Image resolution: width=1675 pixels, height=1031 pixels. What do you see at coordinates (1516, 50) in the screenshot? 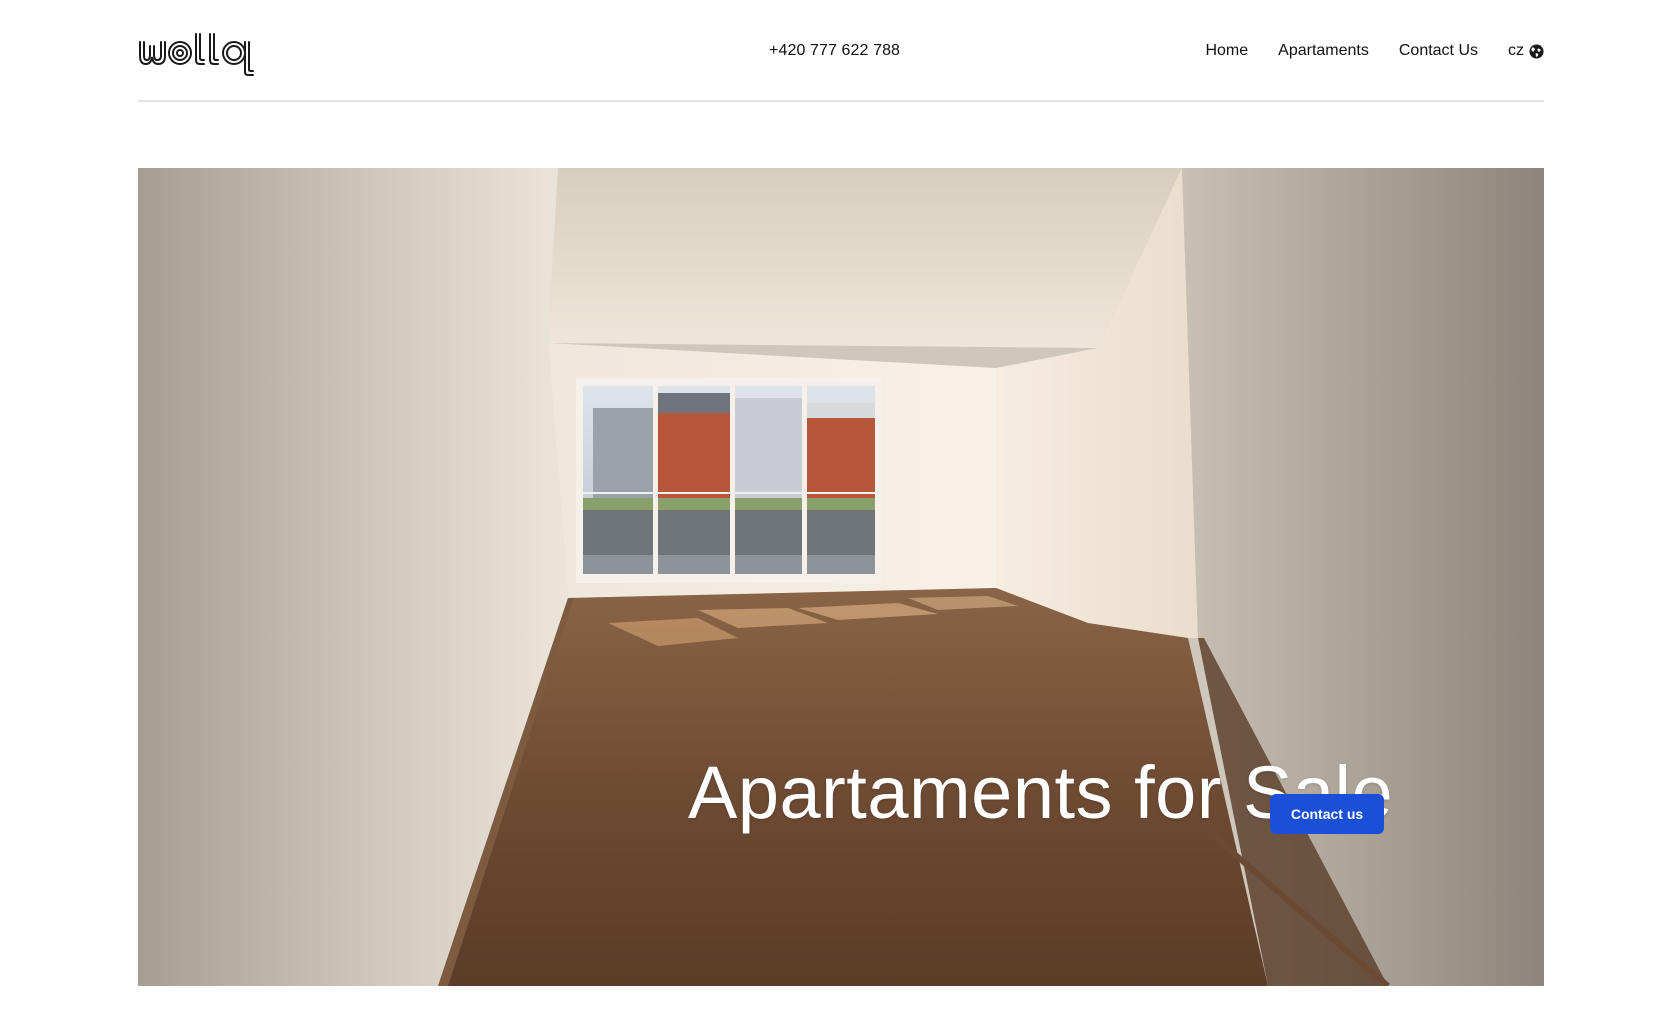
I see `language-label: cz` at bounding box center [1516, 50].